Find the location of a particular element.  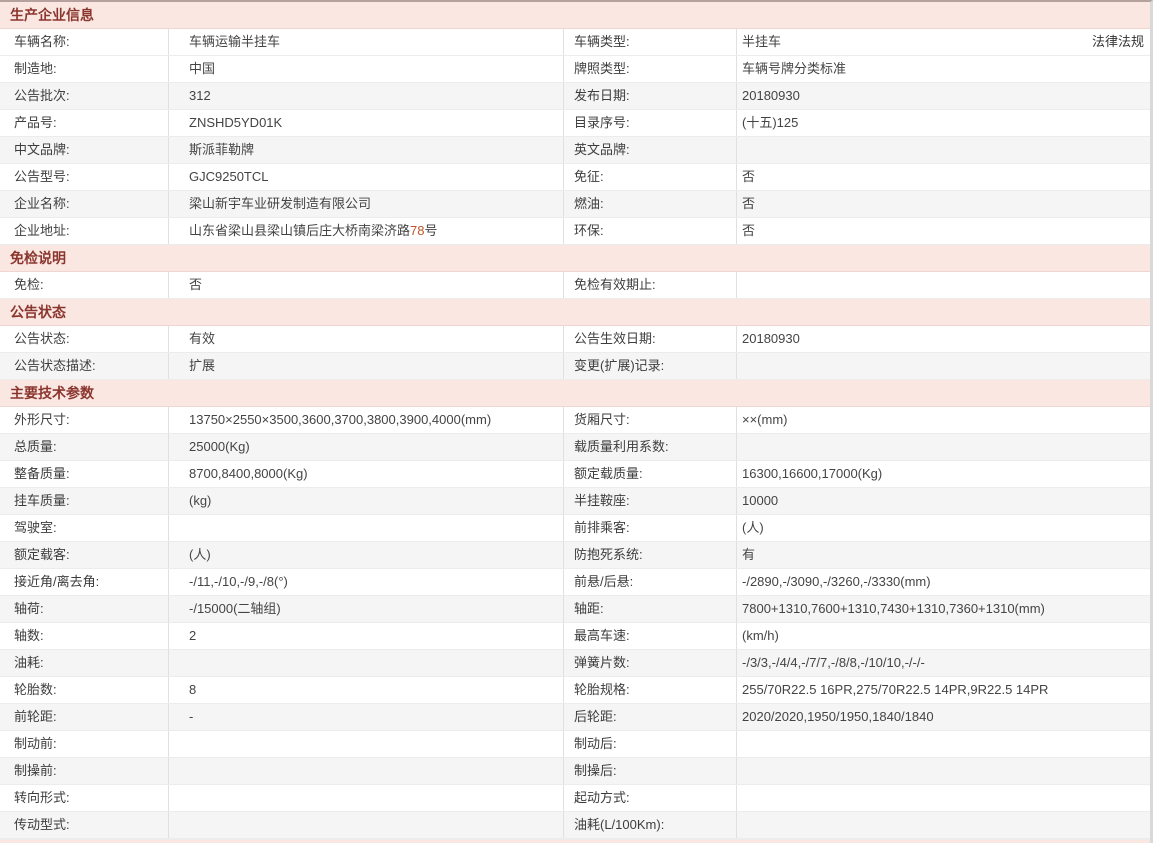

field-label: 前悬/后悬: is located at coordinates (649, 582).